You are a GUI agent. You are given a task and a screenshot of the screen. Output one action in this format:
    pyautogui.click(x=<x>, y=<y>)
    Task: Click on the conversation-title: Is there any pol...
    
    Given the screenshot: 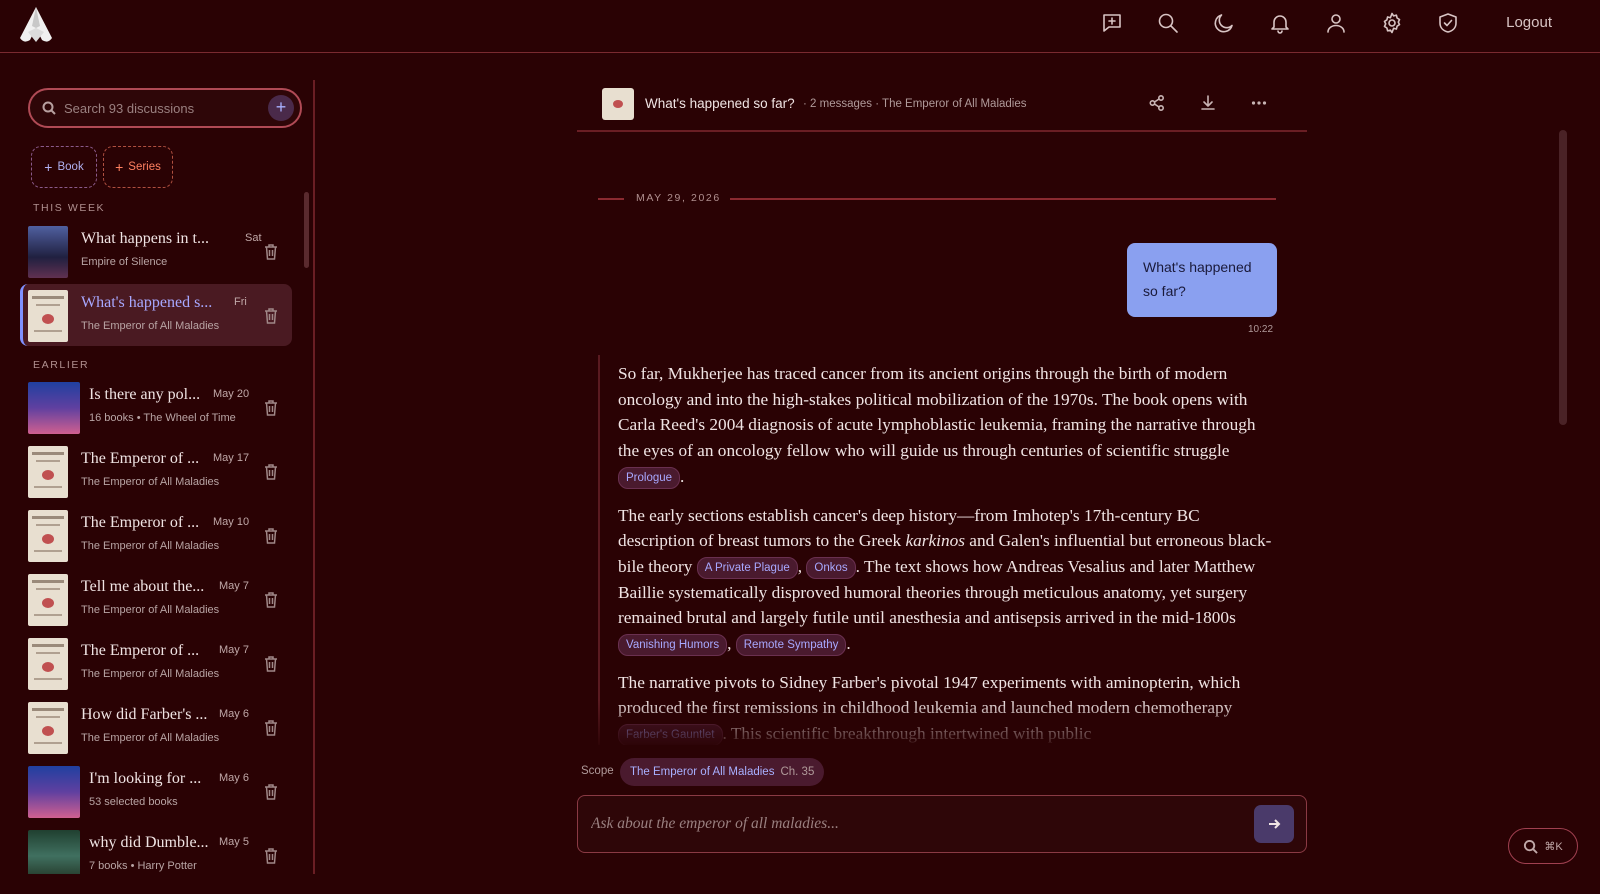 What is the action you would take?
    pyautogui.click(x=145, y=394)
    